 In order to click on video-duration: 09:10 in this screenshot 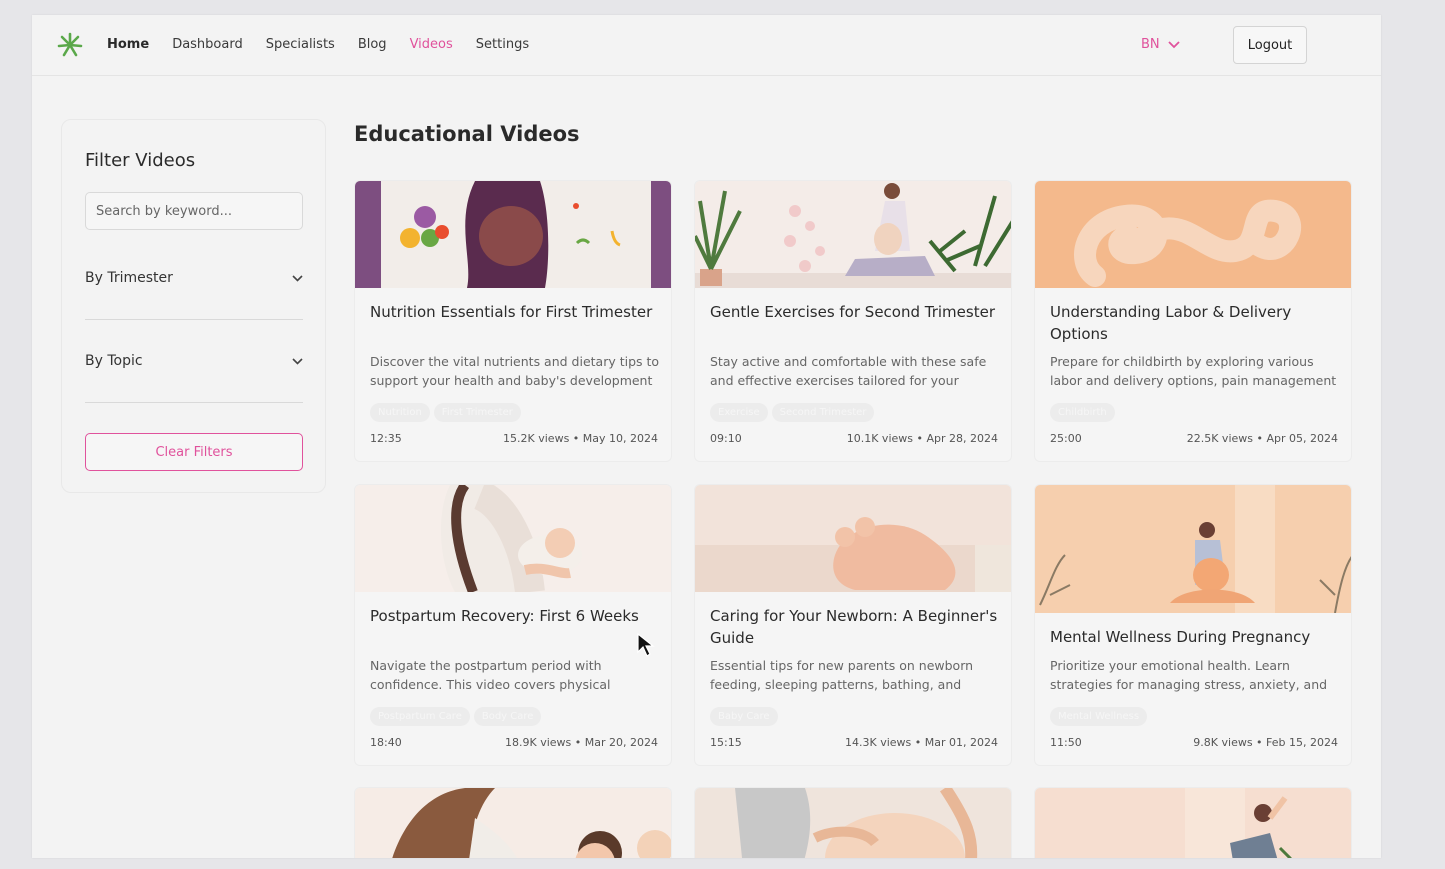, I will do `click(726, 438)`.